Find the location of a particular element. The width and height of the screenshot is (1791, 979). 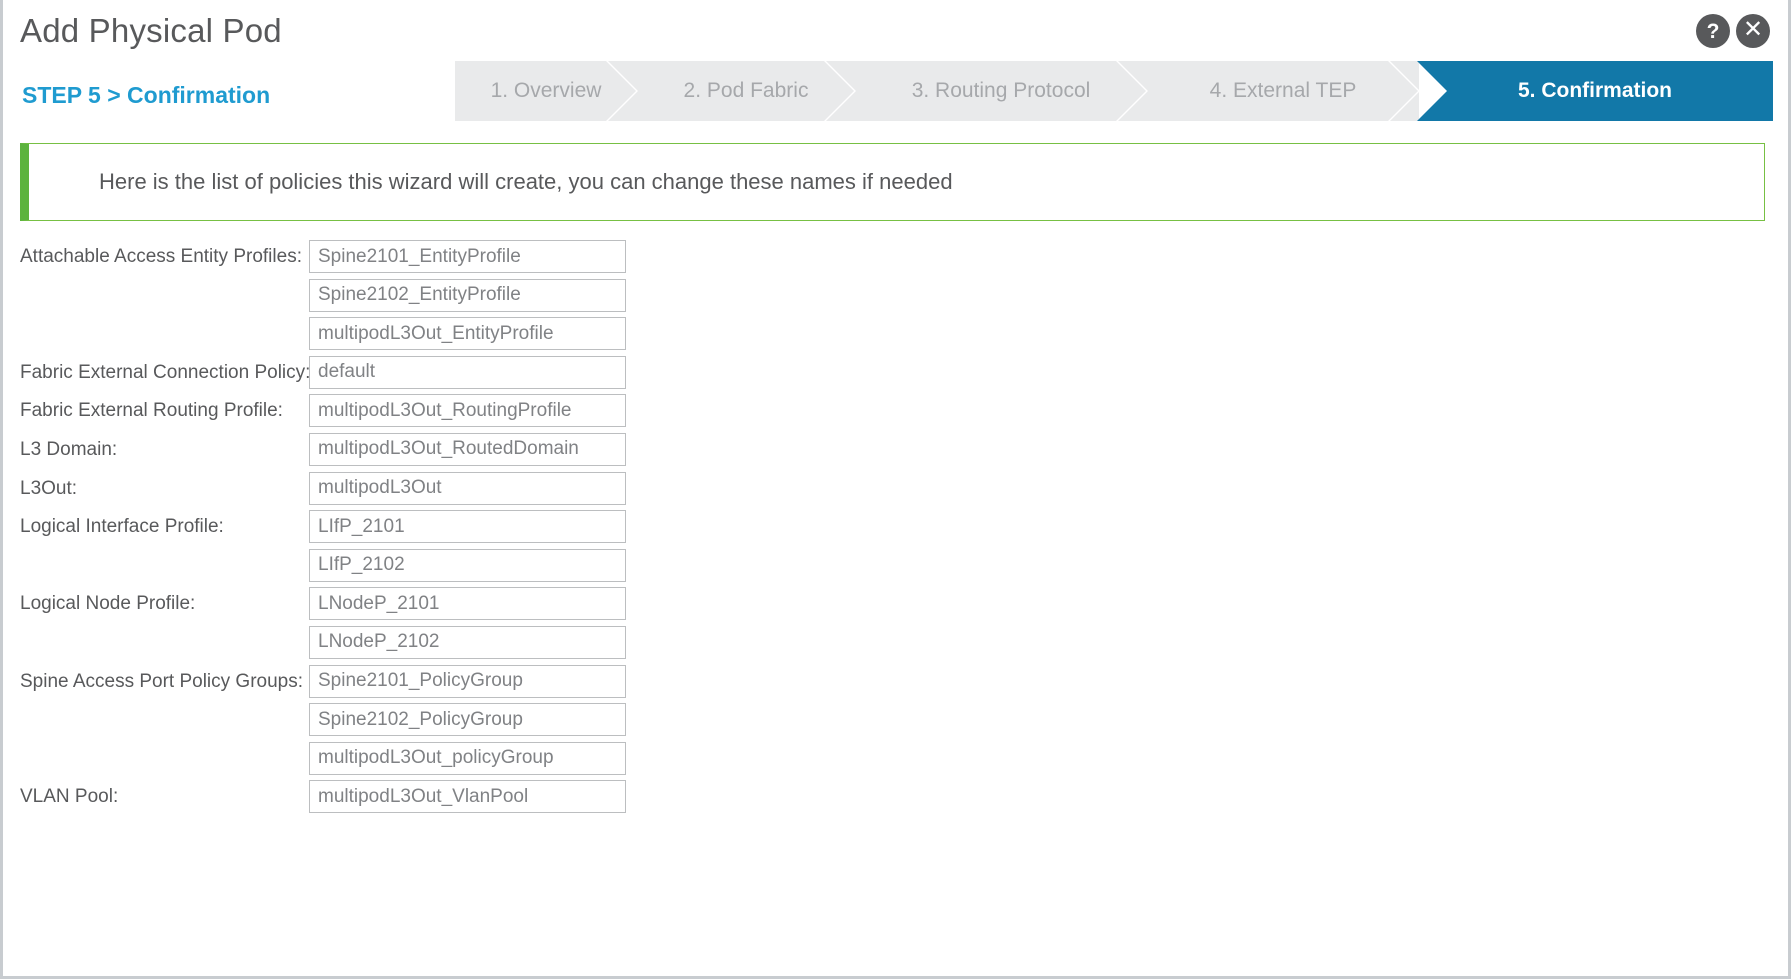

form-field-label: Fabric External Routing Profile: is located at coordinates (151, 411).